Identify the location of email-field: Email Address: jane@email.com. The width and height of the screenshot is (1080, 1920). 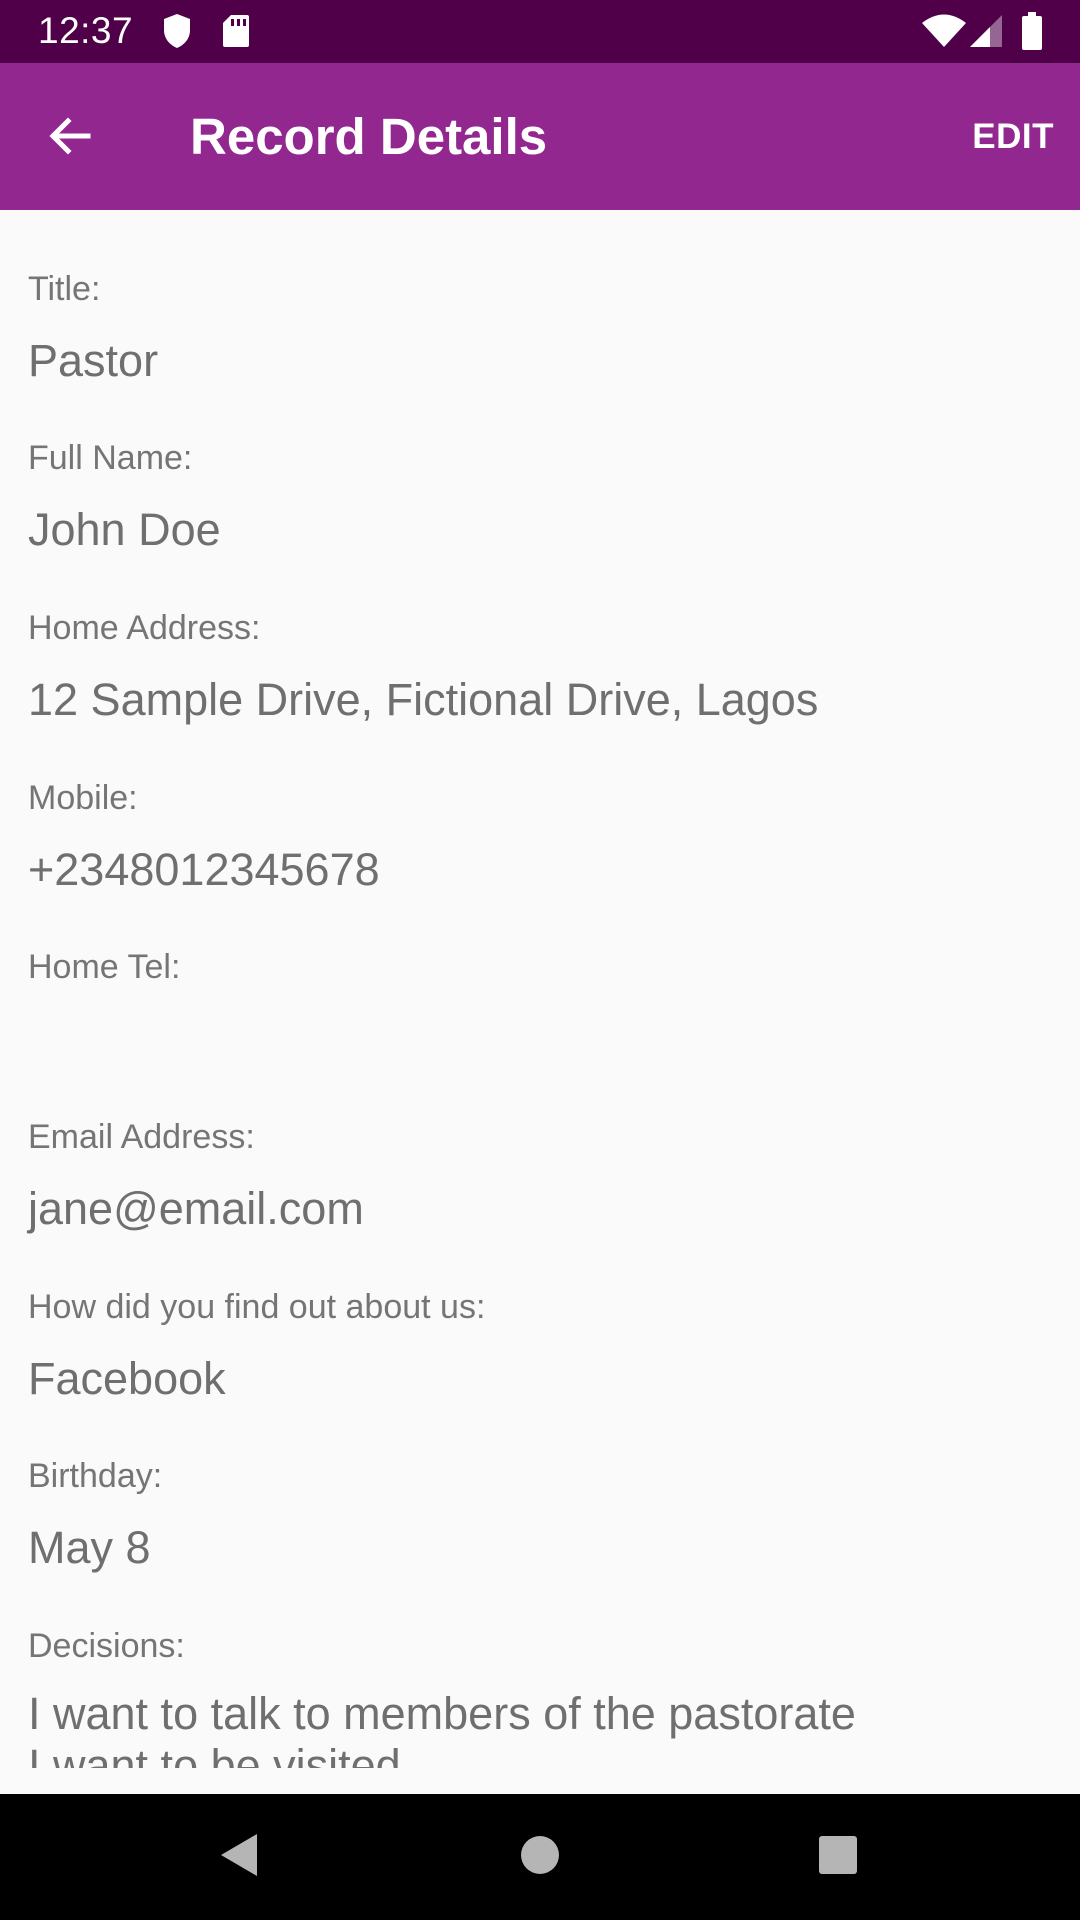
(543, 1176).